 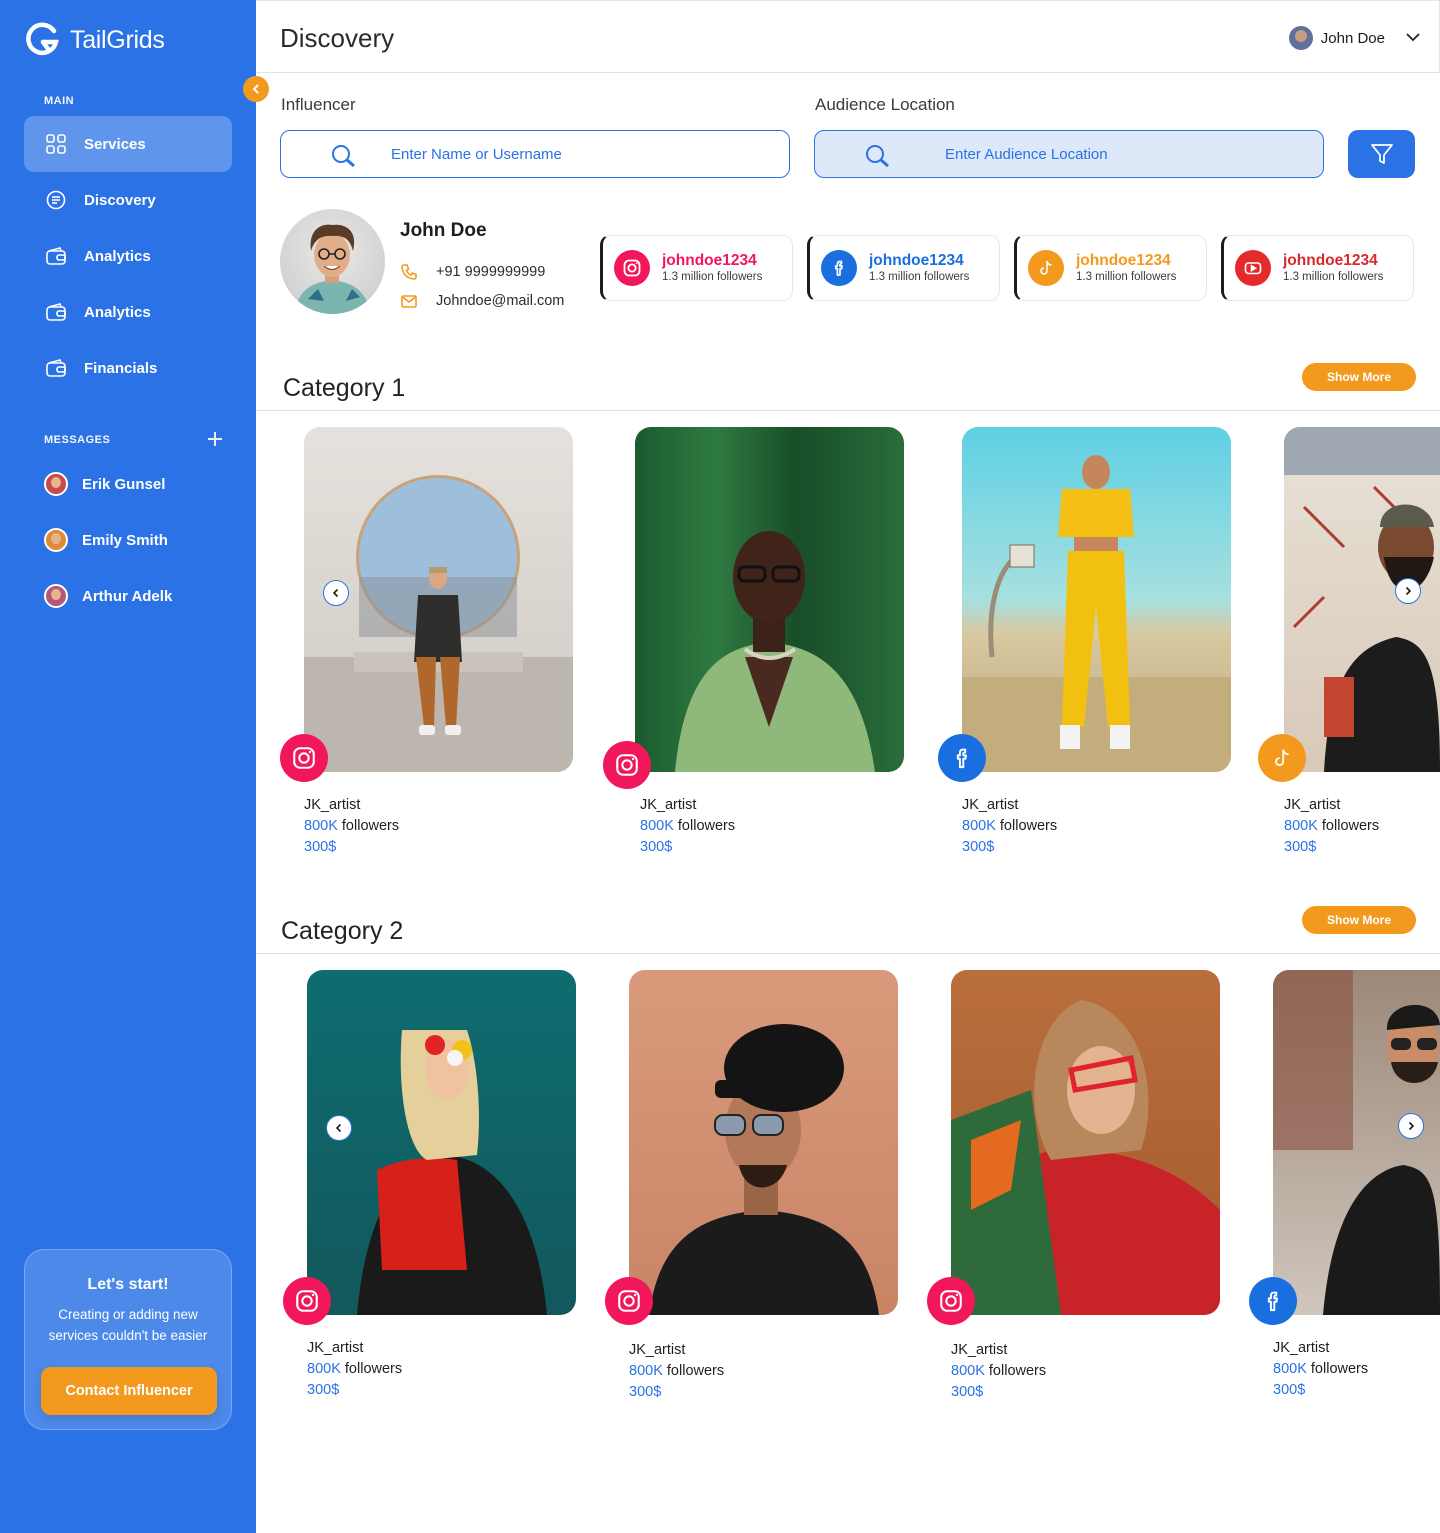 What do you see at coordinates (848, 953) in the screenshot?
I see `category-2-divider` at bounding box center [848, 953].